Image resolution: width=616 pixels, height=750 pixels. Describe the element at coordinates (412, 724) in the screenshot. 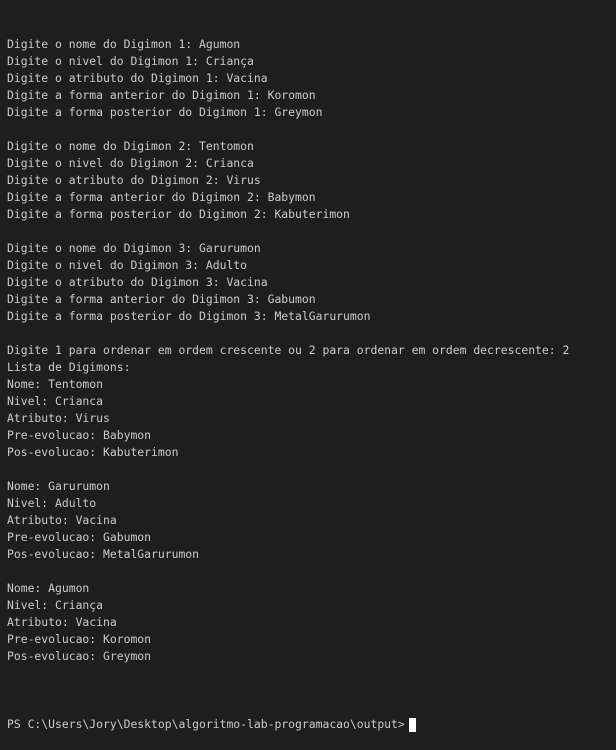

I see `text-cursor` at that location.